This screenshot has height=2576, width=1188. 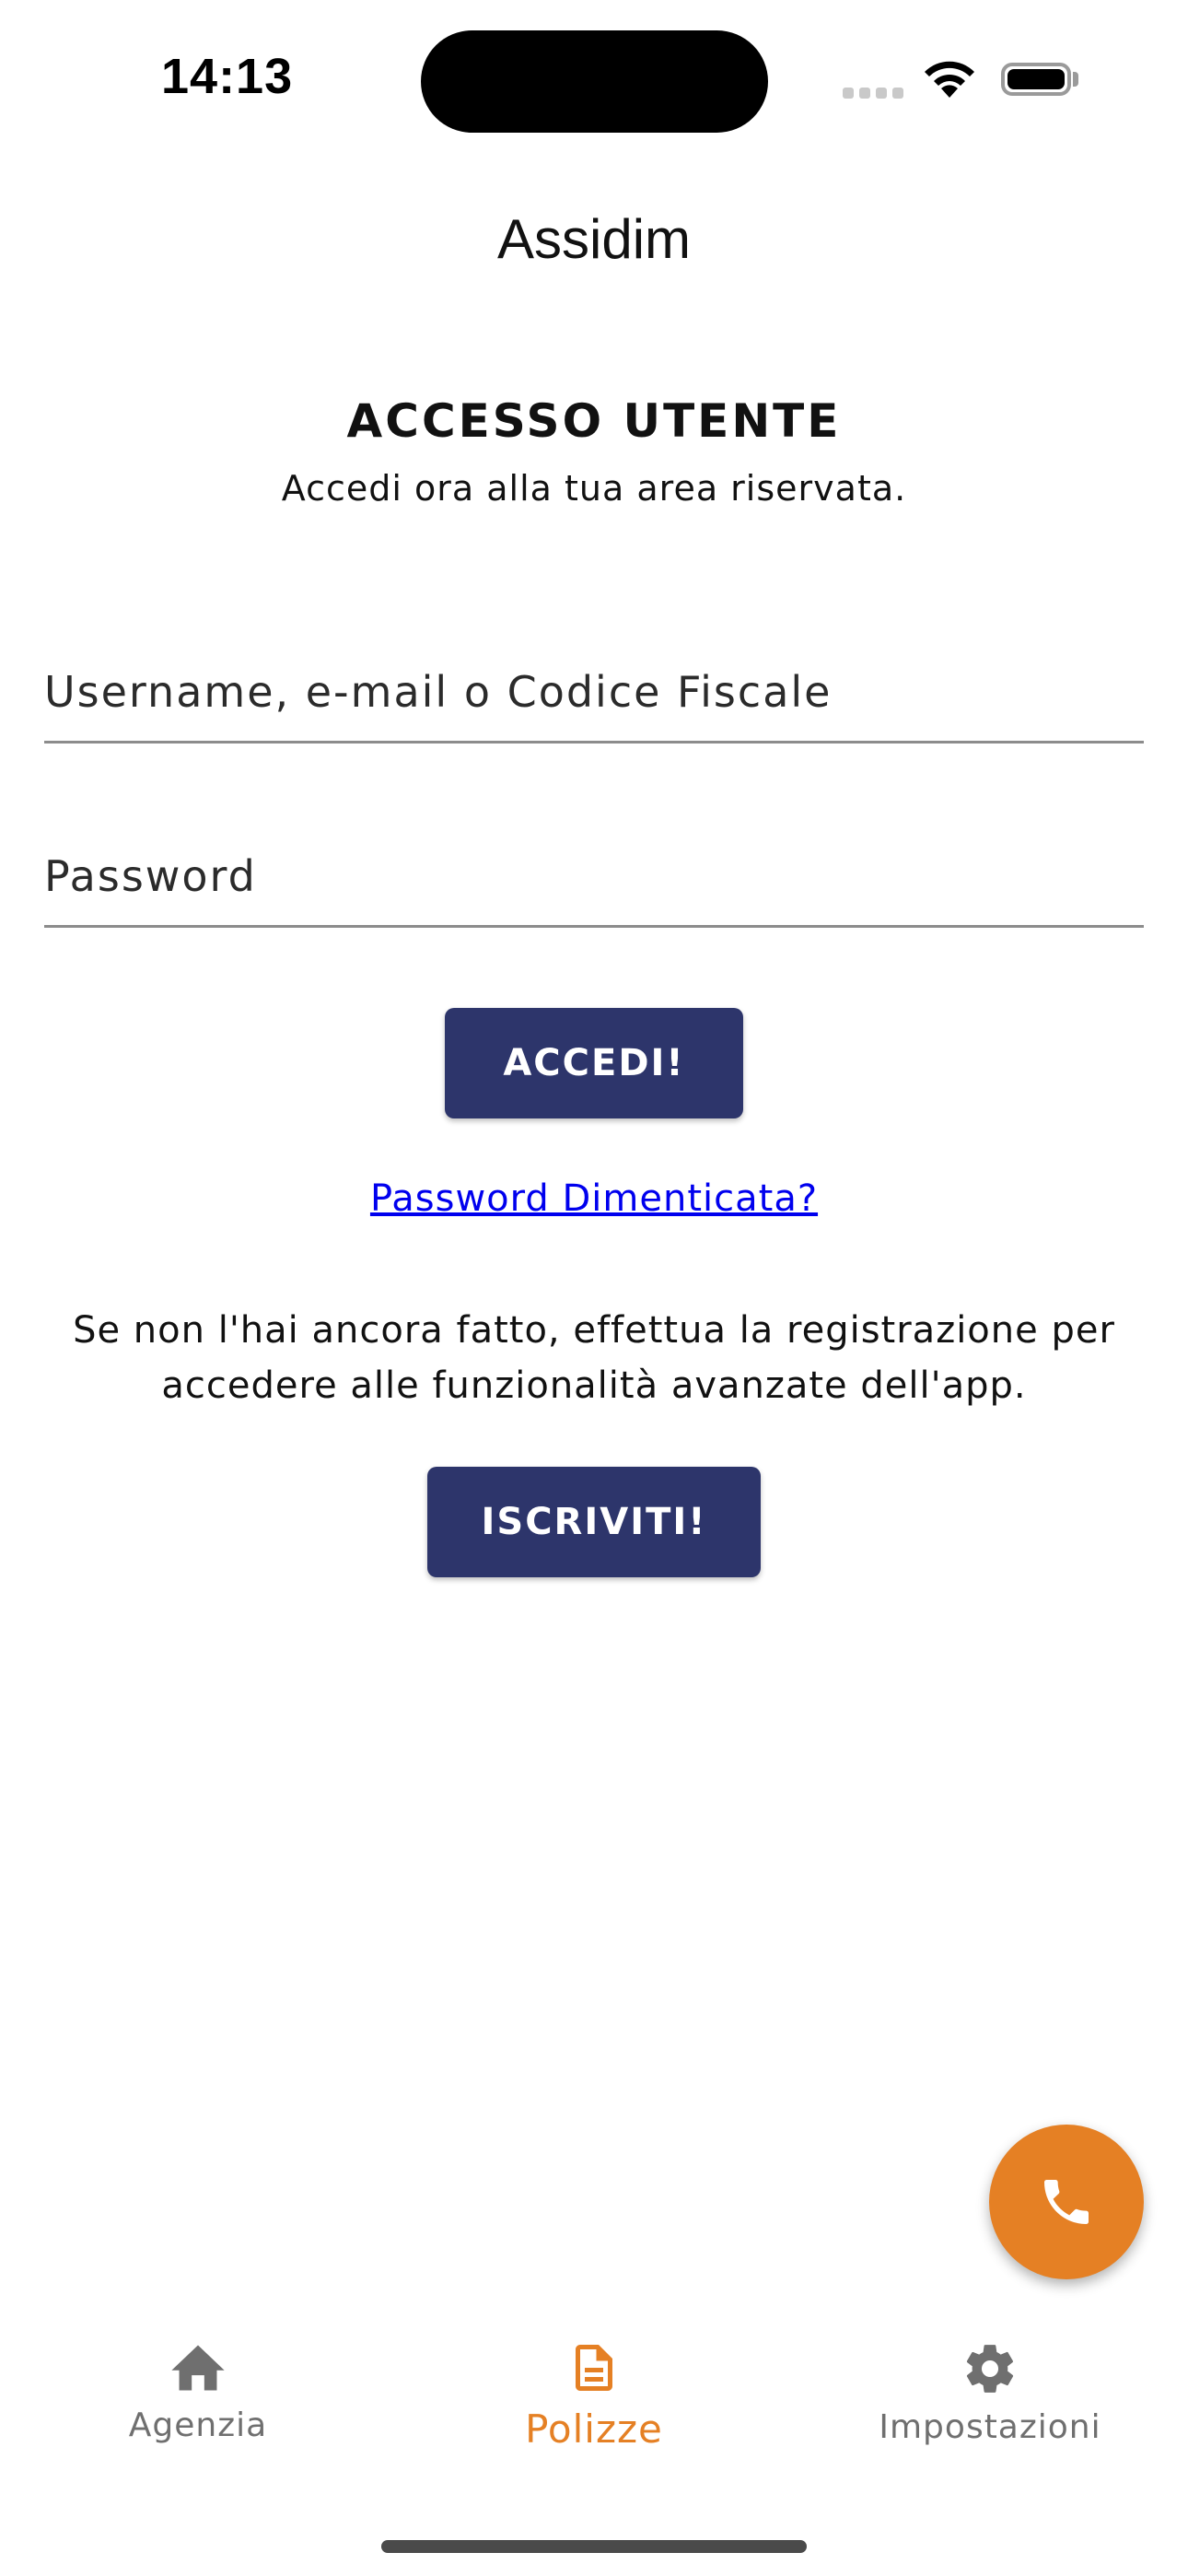 What do you see at coordinates (594, 421) in the screenshot?
I see `login-heading: ACCESSO UTENTE` at bounding box center [594, 421].